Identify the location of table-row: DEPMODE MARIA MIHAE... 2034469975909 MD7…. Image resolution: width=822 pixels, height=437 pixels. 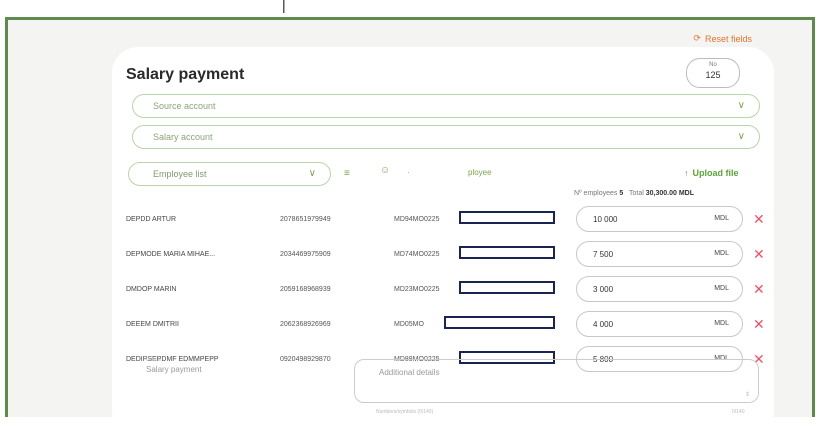
(446, 255).